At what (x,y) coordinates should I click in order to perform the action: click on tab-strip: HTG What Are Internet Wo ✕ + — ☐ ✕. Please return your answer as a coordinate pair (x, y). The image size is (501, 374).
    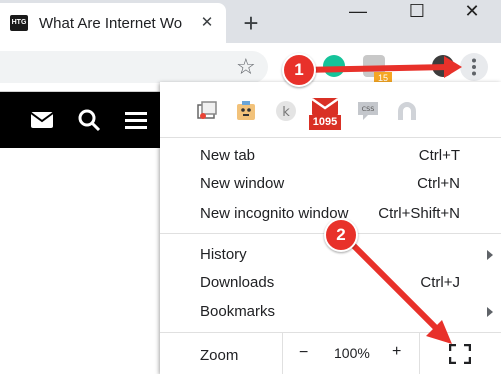
    Looking at the image, I should click on (250, 21).